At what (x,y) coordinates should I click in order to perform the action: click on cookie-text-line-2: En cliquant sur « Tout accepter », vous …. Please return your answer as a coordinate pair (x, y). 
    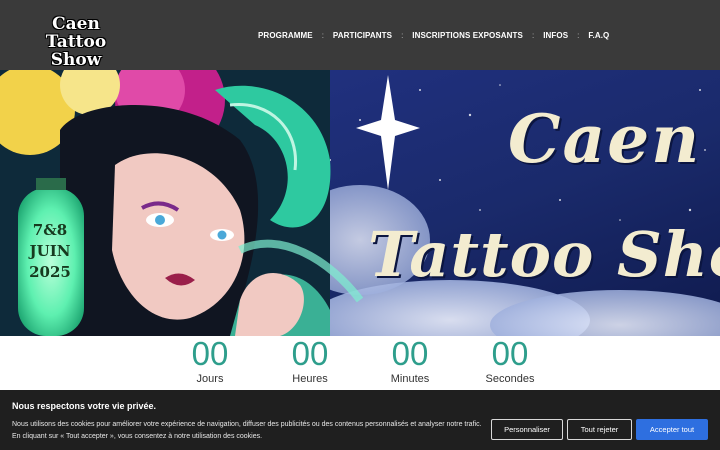
    Looking at the image, I should click on (137, 436).